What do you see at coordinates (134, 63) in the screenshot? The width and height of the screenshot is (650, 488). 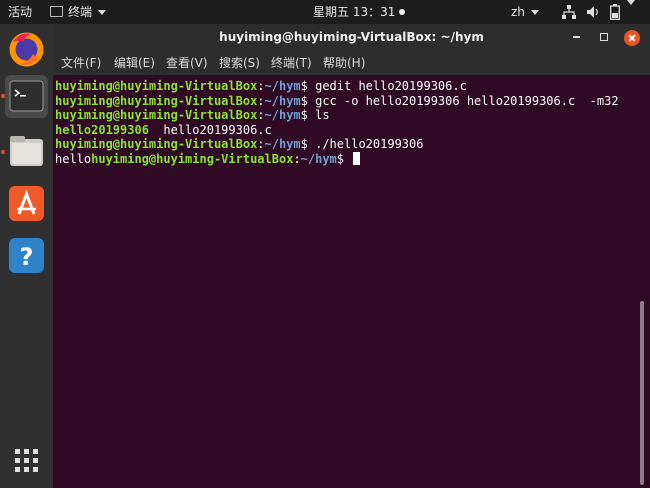 I see `menu-edit: 编辑(E)` at bounding box center [134, 63].